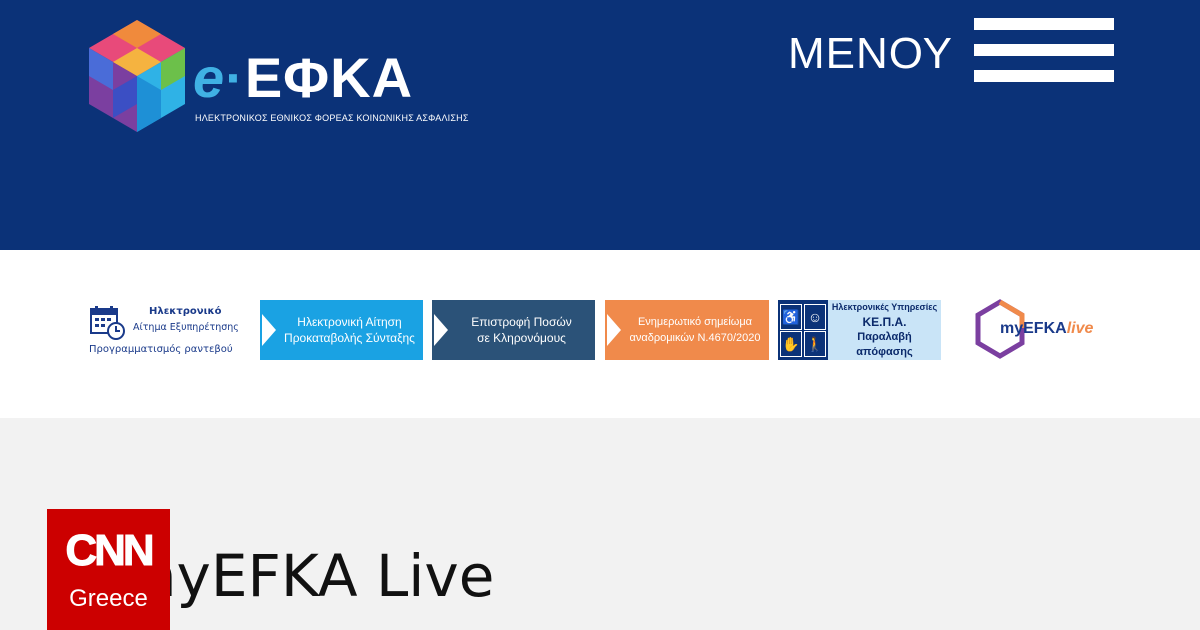 The height and width of the screenshot is (630, 1200). What do you see at coordinates (803, 330) in the screenshot?
I see `accessibility-icons: ♿ ☺ ✋ 🚶` at bounding box center [803, 330].